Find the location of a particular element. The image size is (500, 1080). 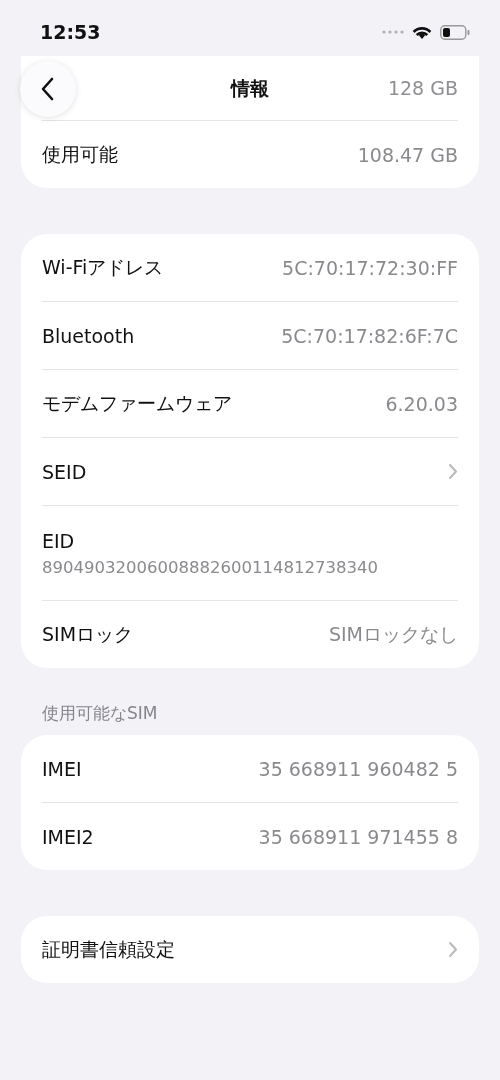

settings-row: SEID is located at coordinates (250, 471).